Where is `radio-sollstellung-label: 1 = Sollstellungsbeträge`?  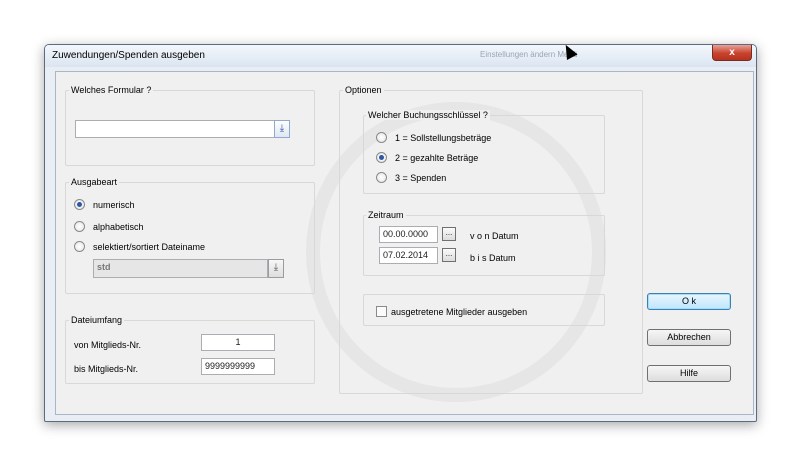
radio-sollstellung-label: 1 = Sollstellungsbeträge is located at coordinates (443, 138).